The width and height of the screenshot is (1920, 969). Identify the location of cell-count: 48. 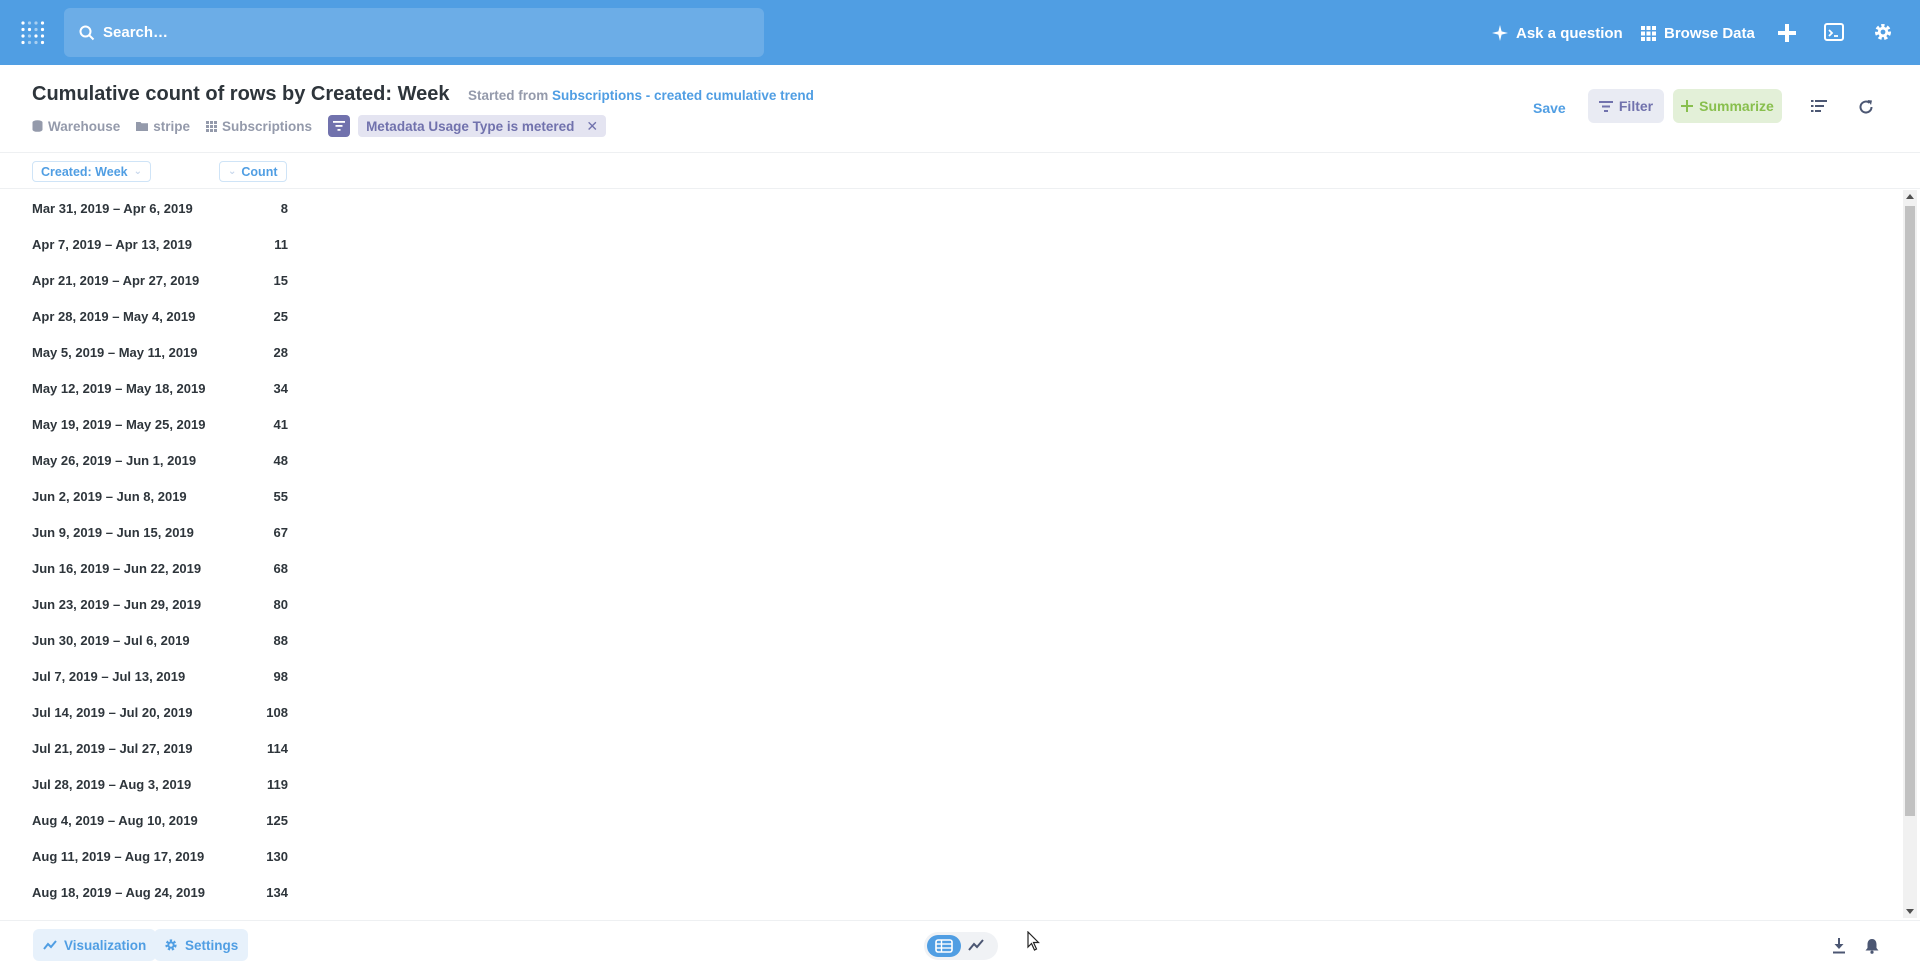
(280, 460).